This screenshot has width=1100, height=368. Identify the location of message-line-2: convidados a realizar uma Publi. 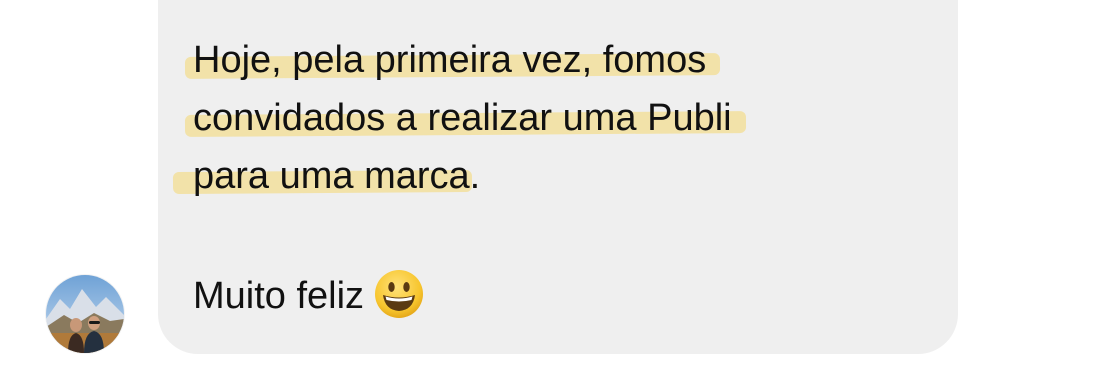
(462, 118).